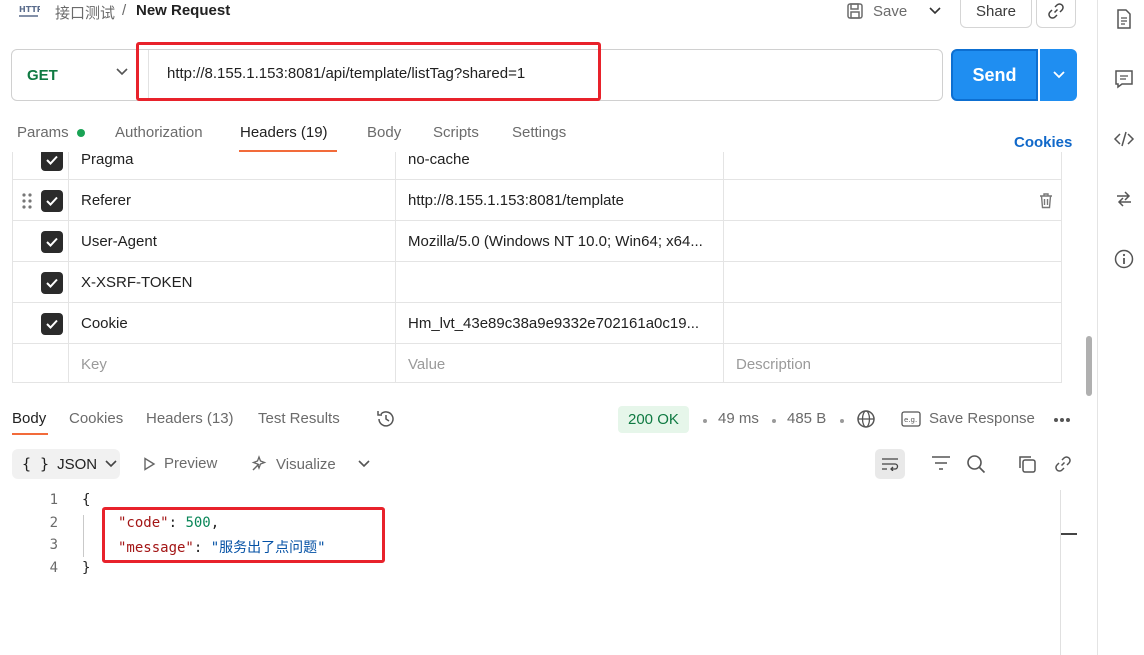  Describe the element at coordinates (299, 418) in the screenshot. I see `response-tab-test-results: Test Results` at that location.